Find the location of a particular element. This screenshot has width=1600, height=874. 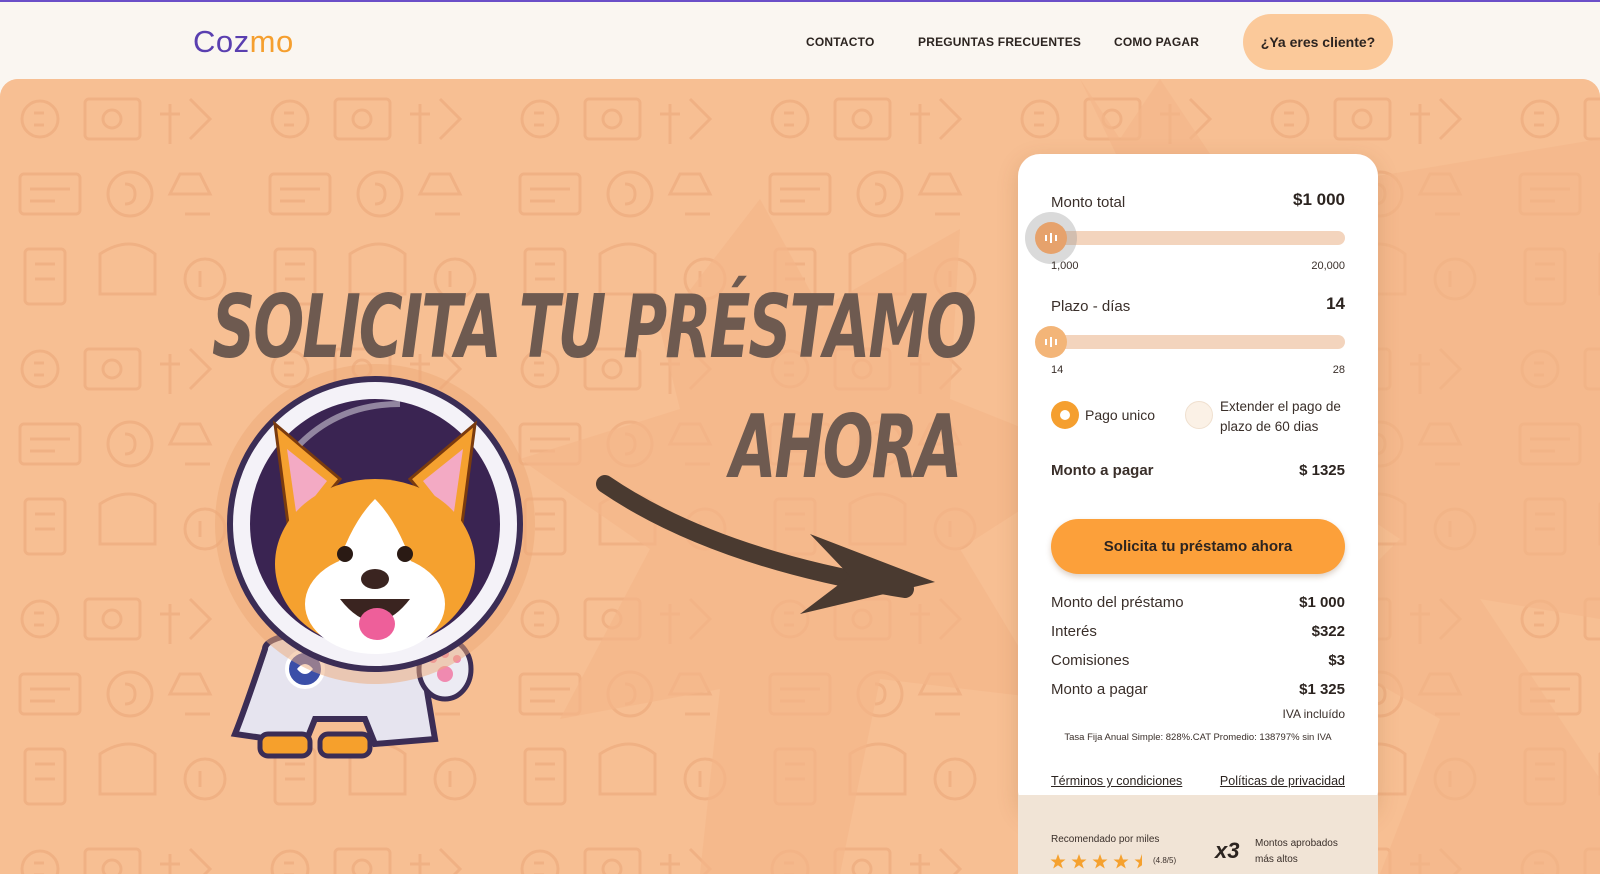

terms-link: Términos y condiciones is located at coordinates (1116, 781).